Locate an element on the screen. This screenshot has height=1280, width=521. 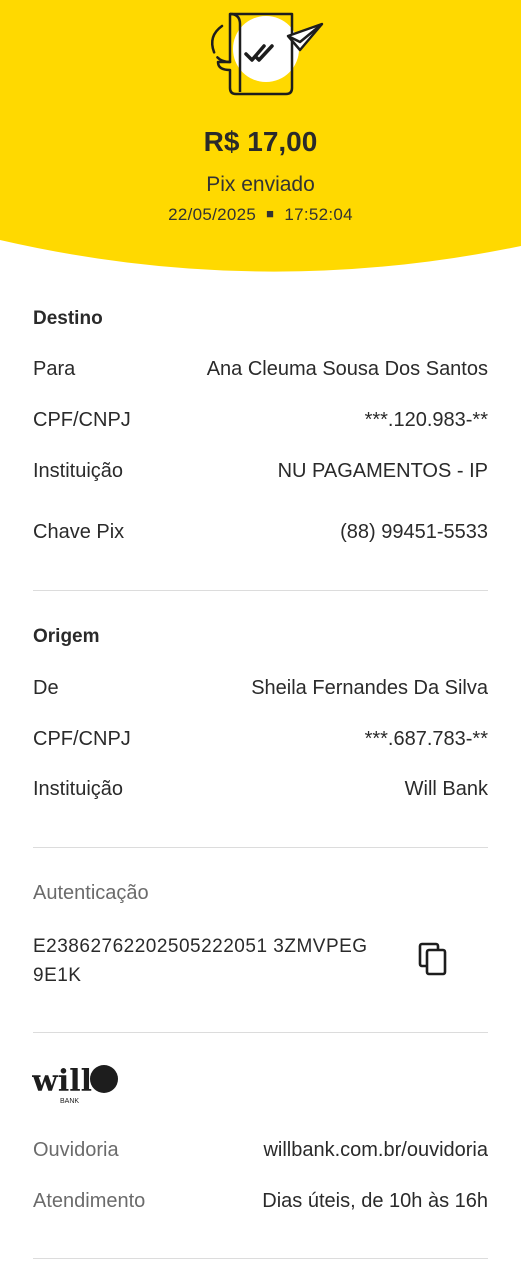
row-value: Dias úteis, de 10h às 16h is located at coordinates (375, 1201).